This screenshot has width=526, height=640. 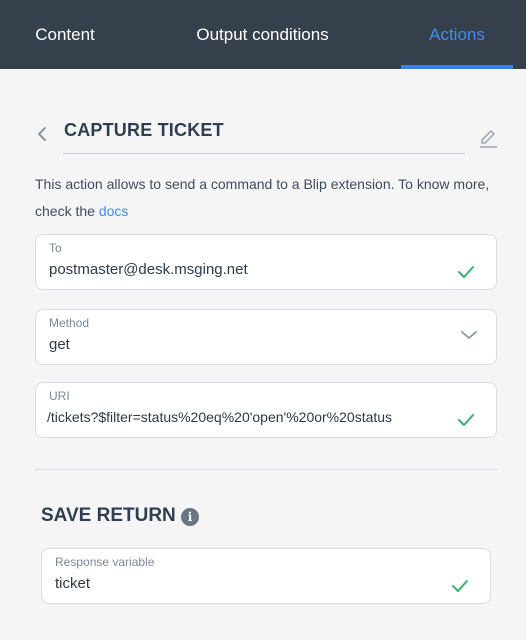 I want to click on info-icon: i, so click(x=190, y=517).